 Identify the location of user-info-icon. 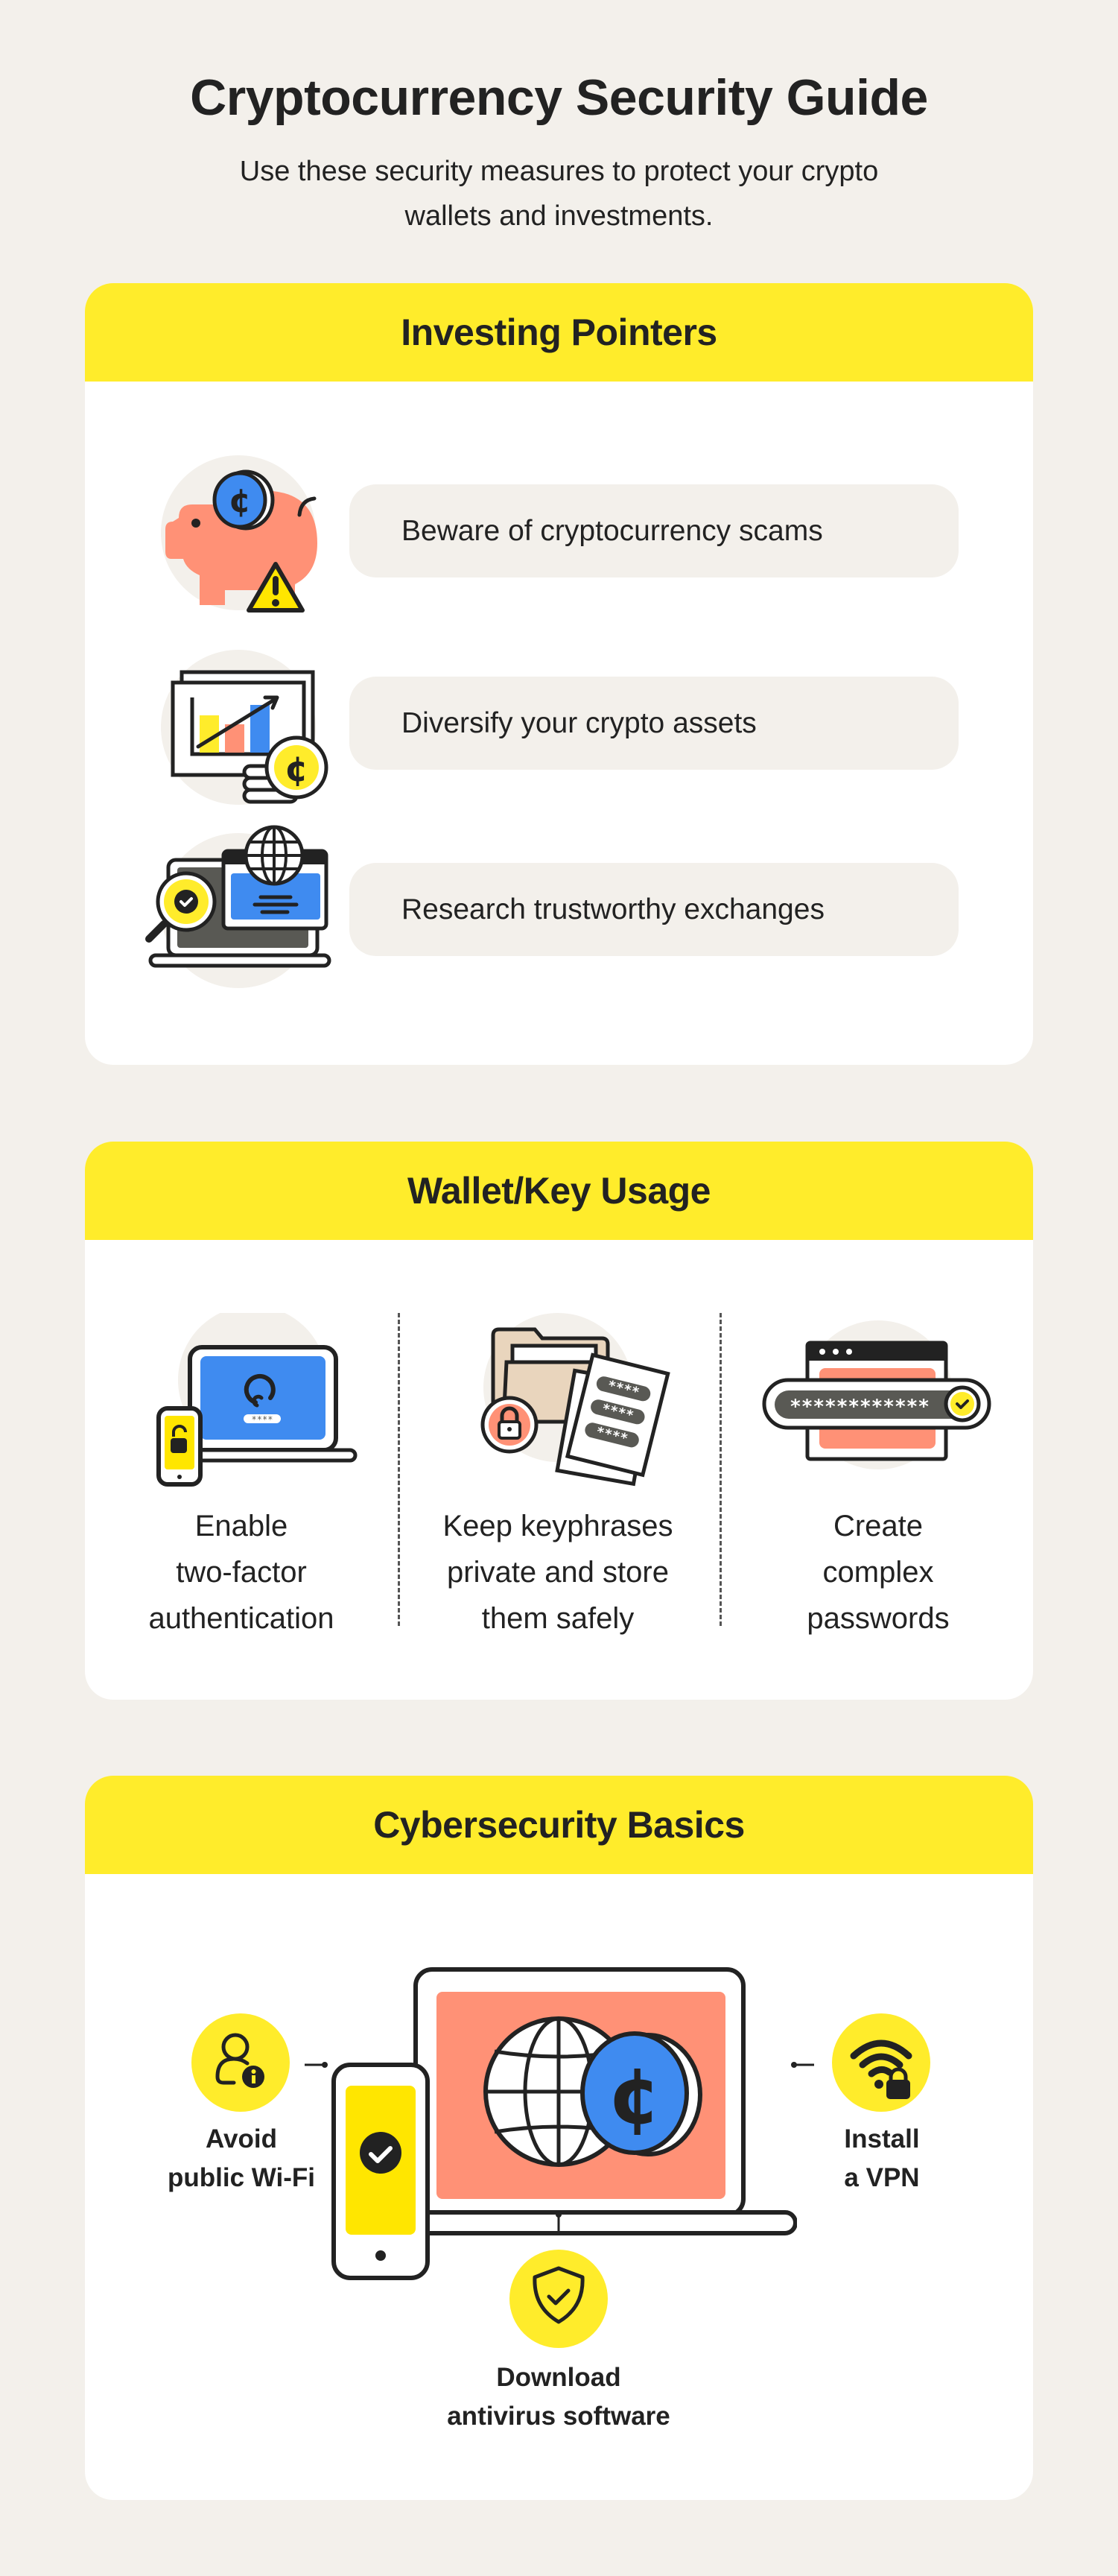
(240, 2063).